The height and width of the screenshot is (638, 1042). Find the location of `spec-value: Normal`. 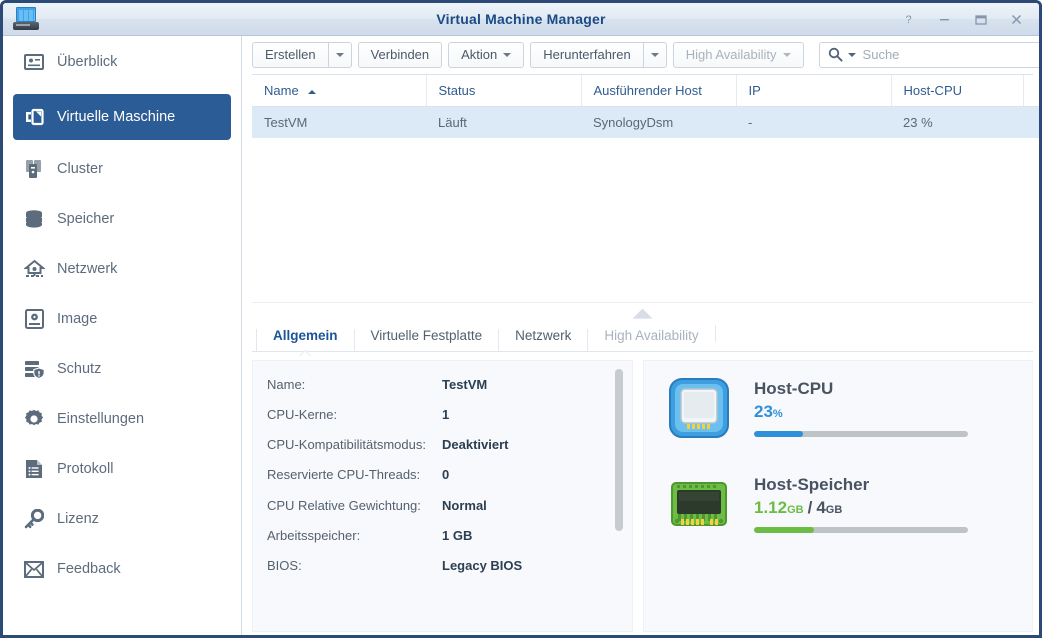

spec-value: Normal is located at coordinates (464, 505).